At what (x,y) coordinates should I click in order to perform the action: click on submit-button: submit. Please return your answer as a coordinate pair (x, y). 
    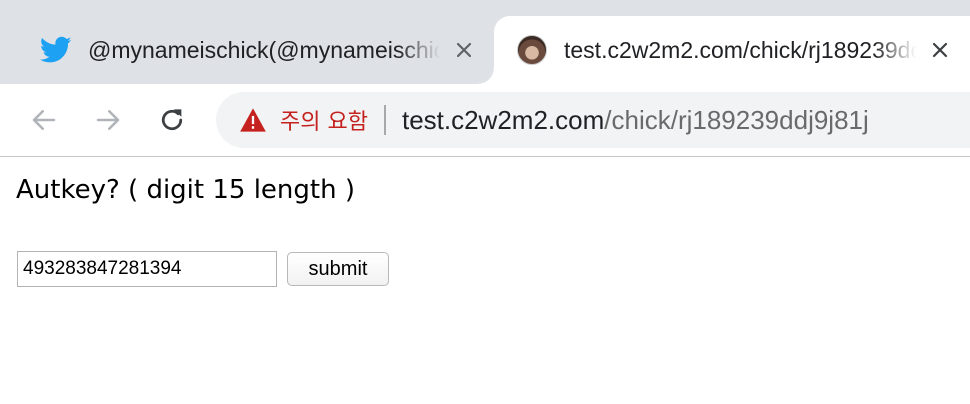
    Looking at the image, I should click on (338, 269).